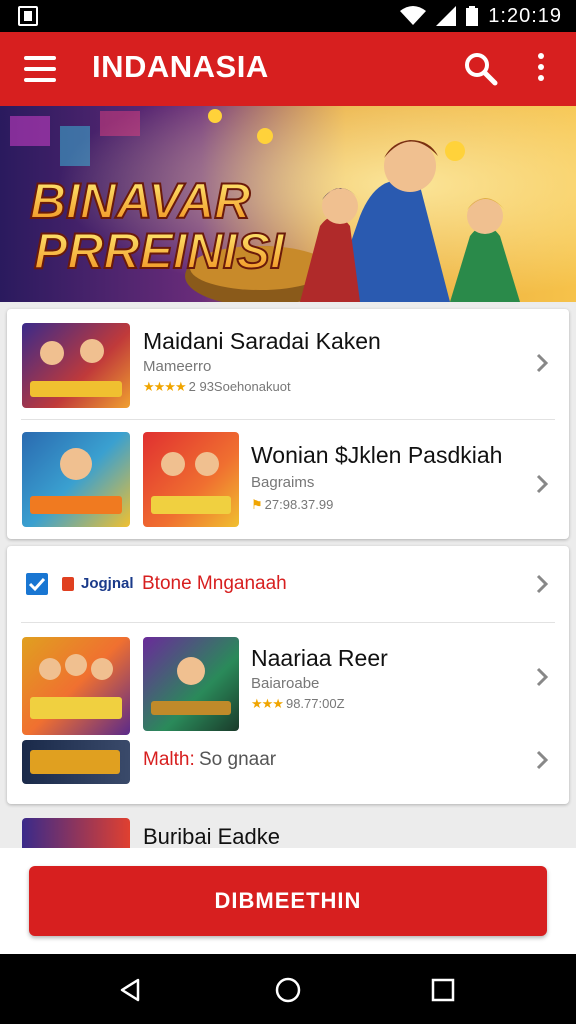  Describe the element at coordinates (40, 69) in the screenshot. I see `menu-icon` at that location.